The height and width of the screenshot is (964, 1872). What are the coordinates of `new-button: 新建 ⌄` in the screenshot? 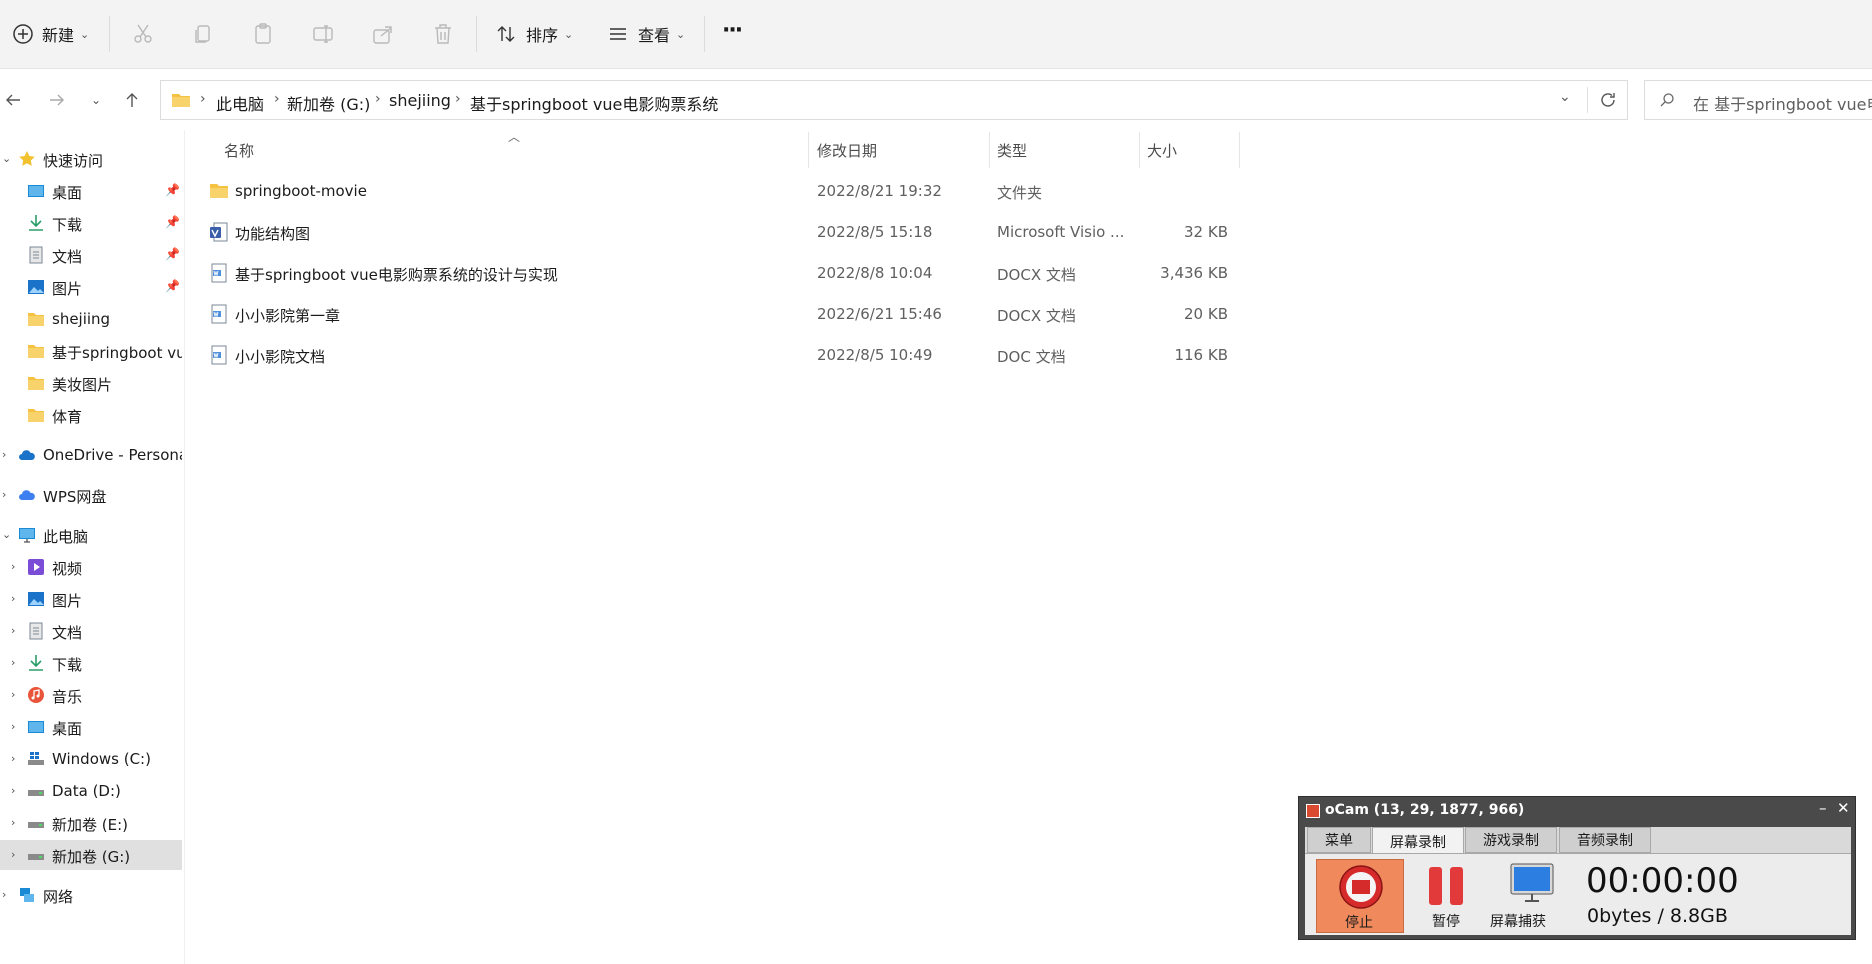 It's located at (50, 34).